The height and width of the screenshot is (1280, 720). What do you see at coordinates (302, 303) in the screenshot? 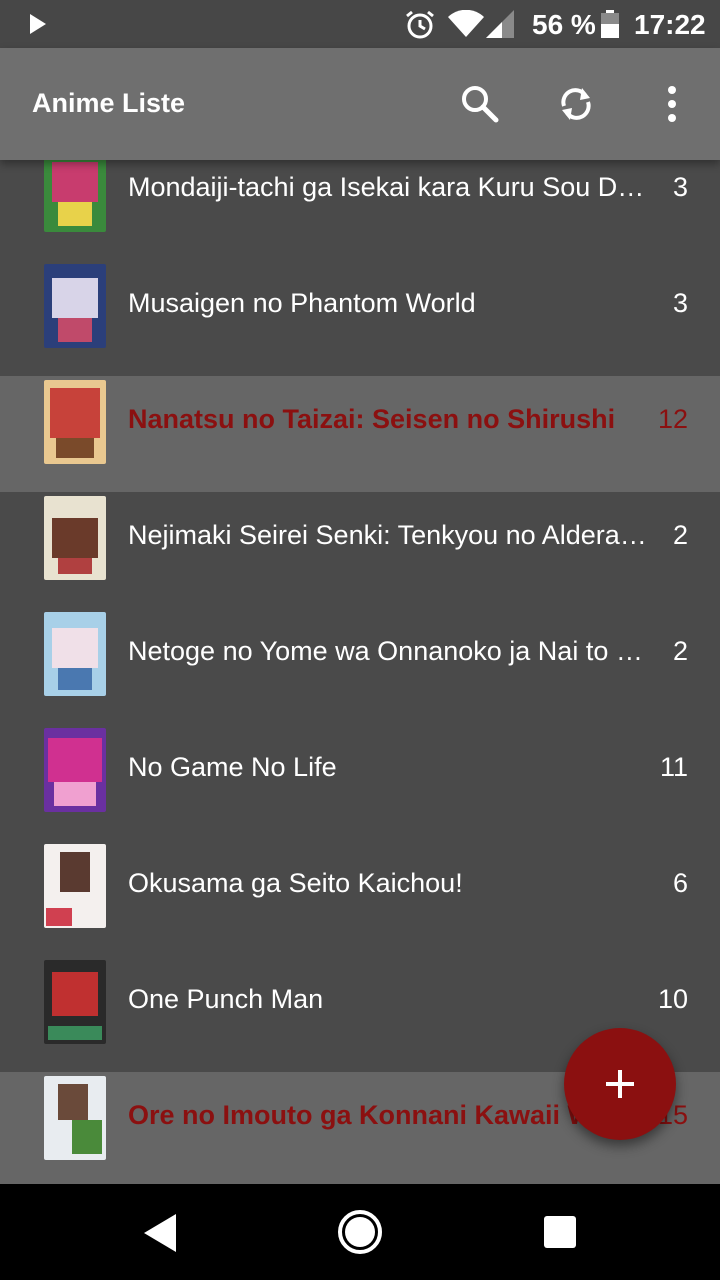
I see `anime-title: Musaigen no Phantom World` at bounding box center [302, 303].